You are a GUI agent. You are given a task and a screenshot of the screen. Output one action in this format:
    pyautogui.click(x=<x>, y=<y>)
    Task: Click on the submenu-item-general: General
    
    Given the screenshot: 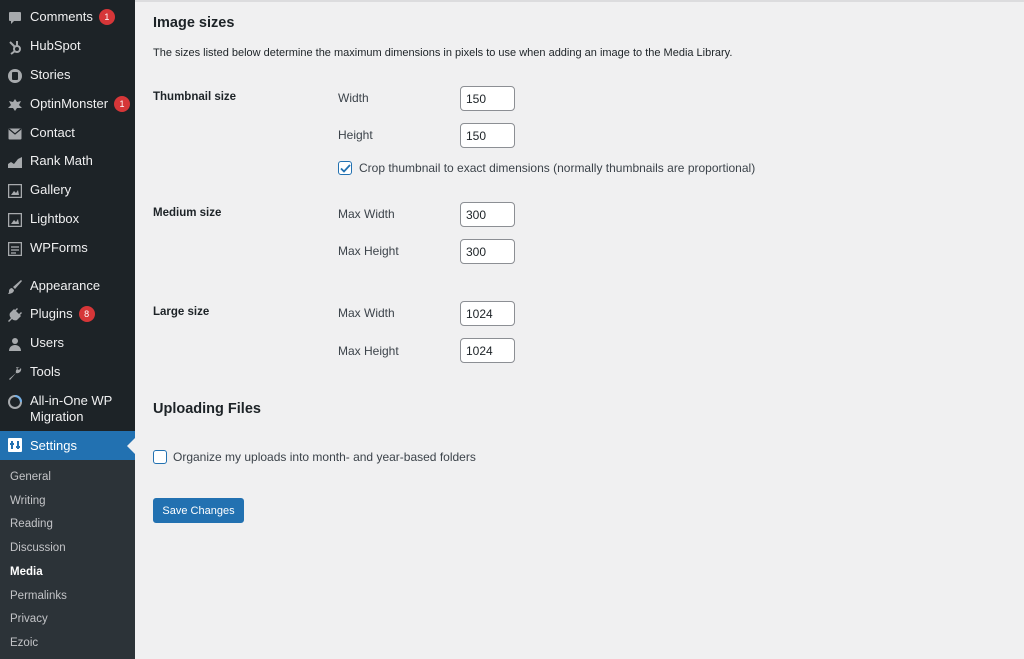 What is the action you would take?
    pyautogui.click(x=30, y=477)
    